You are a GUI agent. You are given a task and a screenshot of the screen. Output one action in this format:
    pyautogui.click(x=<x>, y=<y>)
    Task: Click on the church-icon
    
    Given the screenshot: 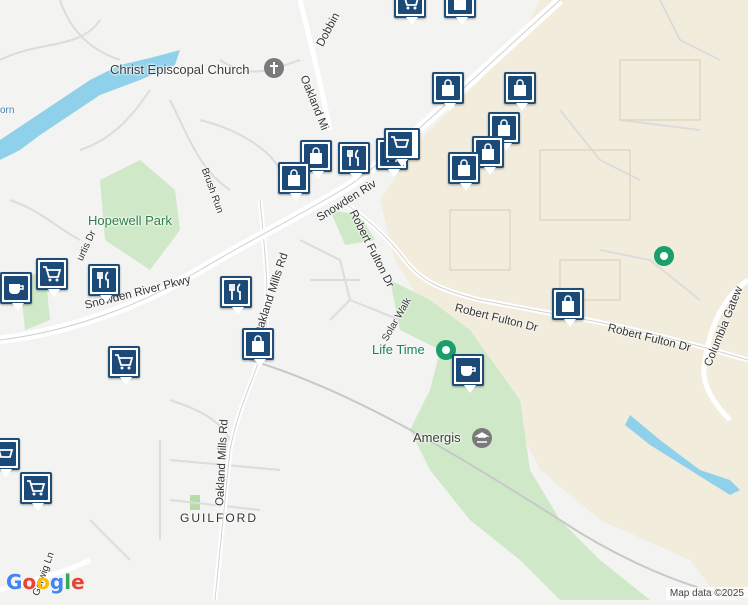 What is the action you would take?
    pyautogui.click(x=274, y=68)
    